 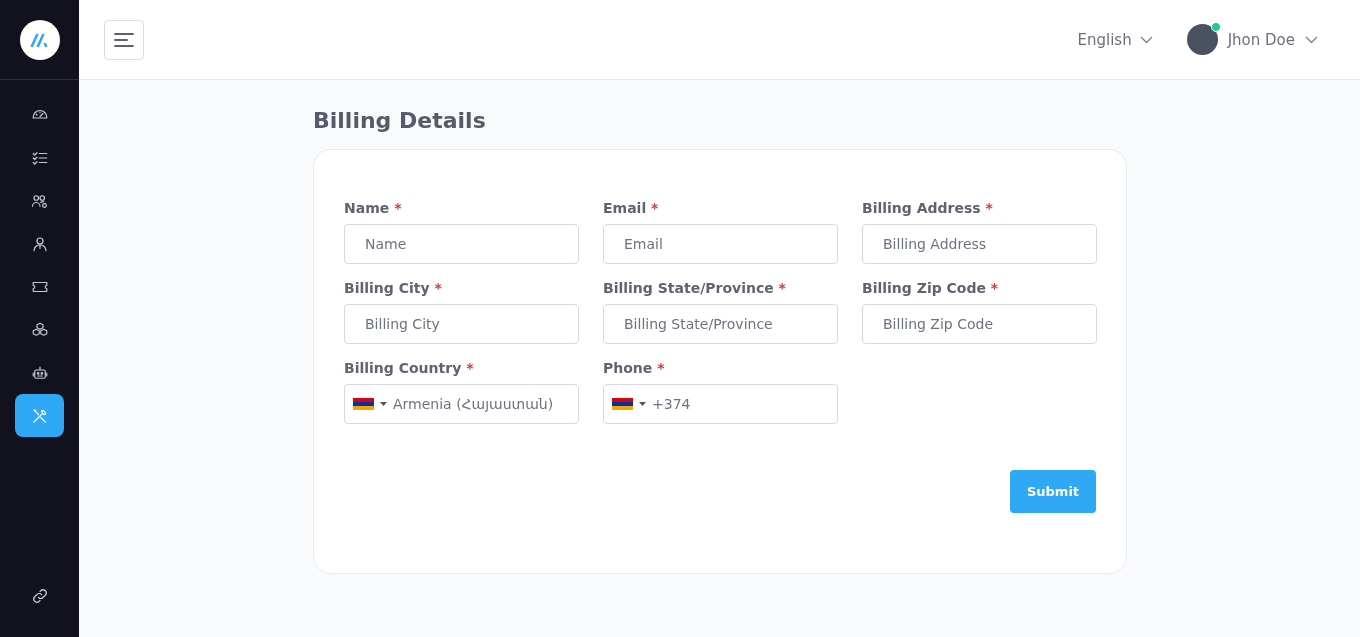 What do you see at coordinates (720, 244) in the screenshot?
I see `text-input-field: Email` at bounding box center [720, 244].